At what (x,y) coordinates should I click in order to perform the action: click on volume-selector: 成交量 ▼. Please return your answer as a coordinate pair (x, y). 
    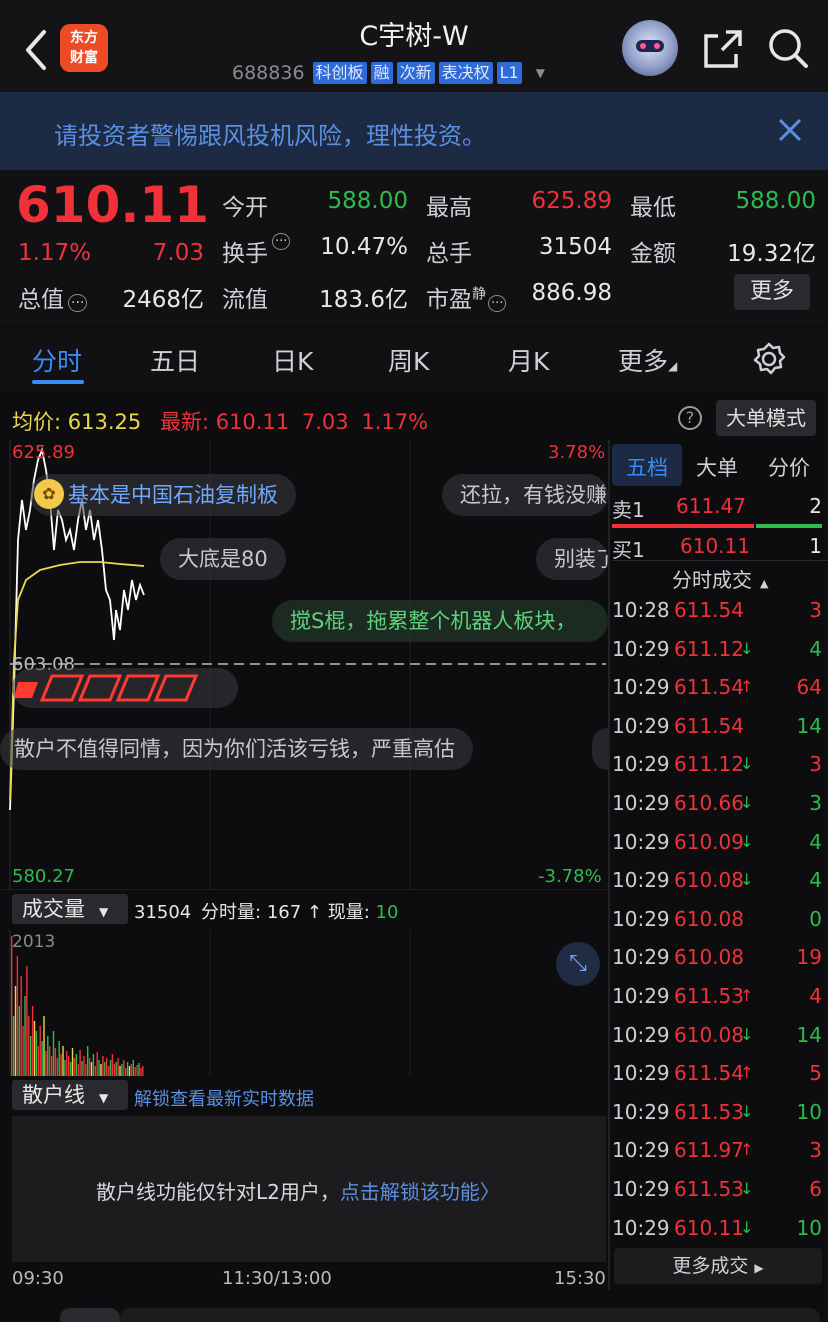
    Looking at the image, I should click on (70, 909).